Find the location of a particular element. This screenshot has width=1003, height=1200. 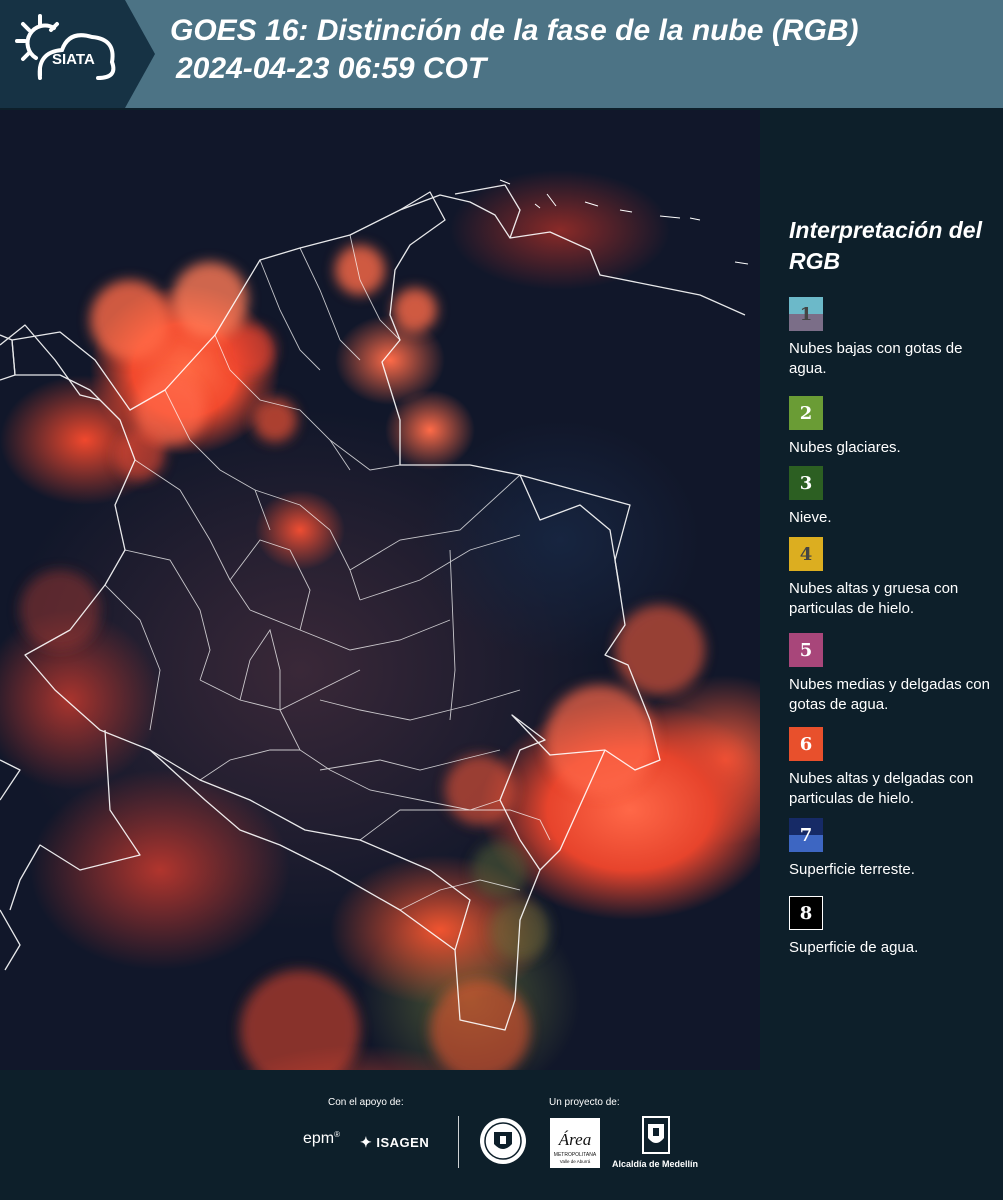

legend-number: 2 is located at coordinates (806, 413).